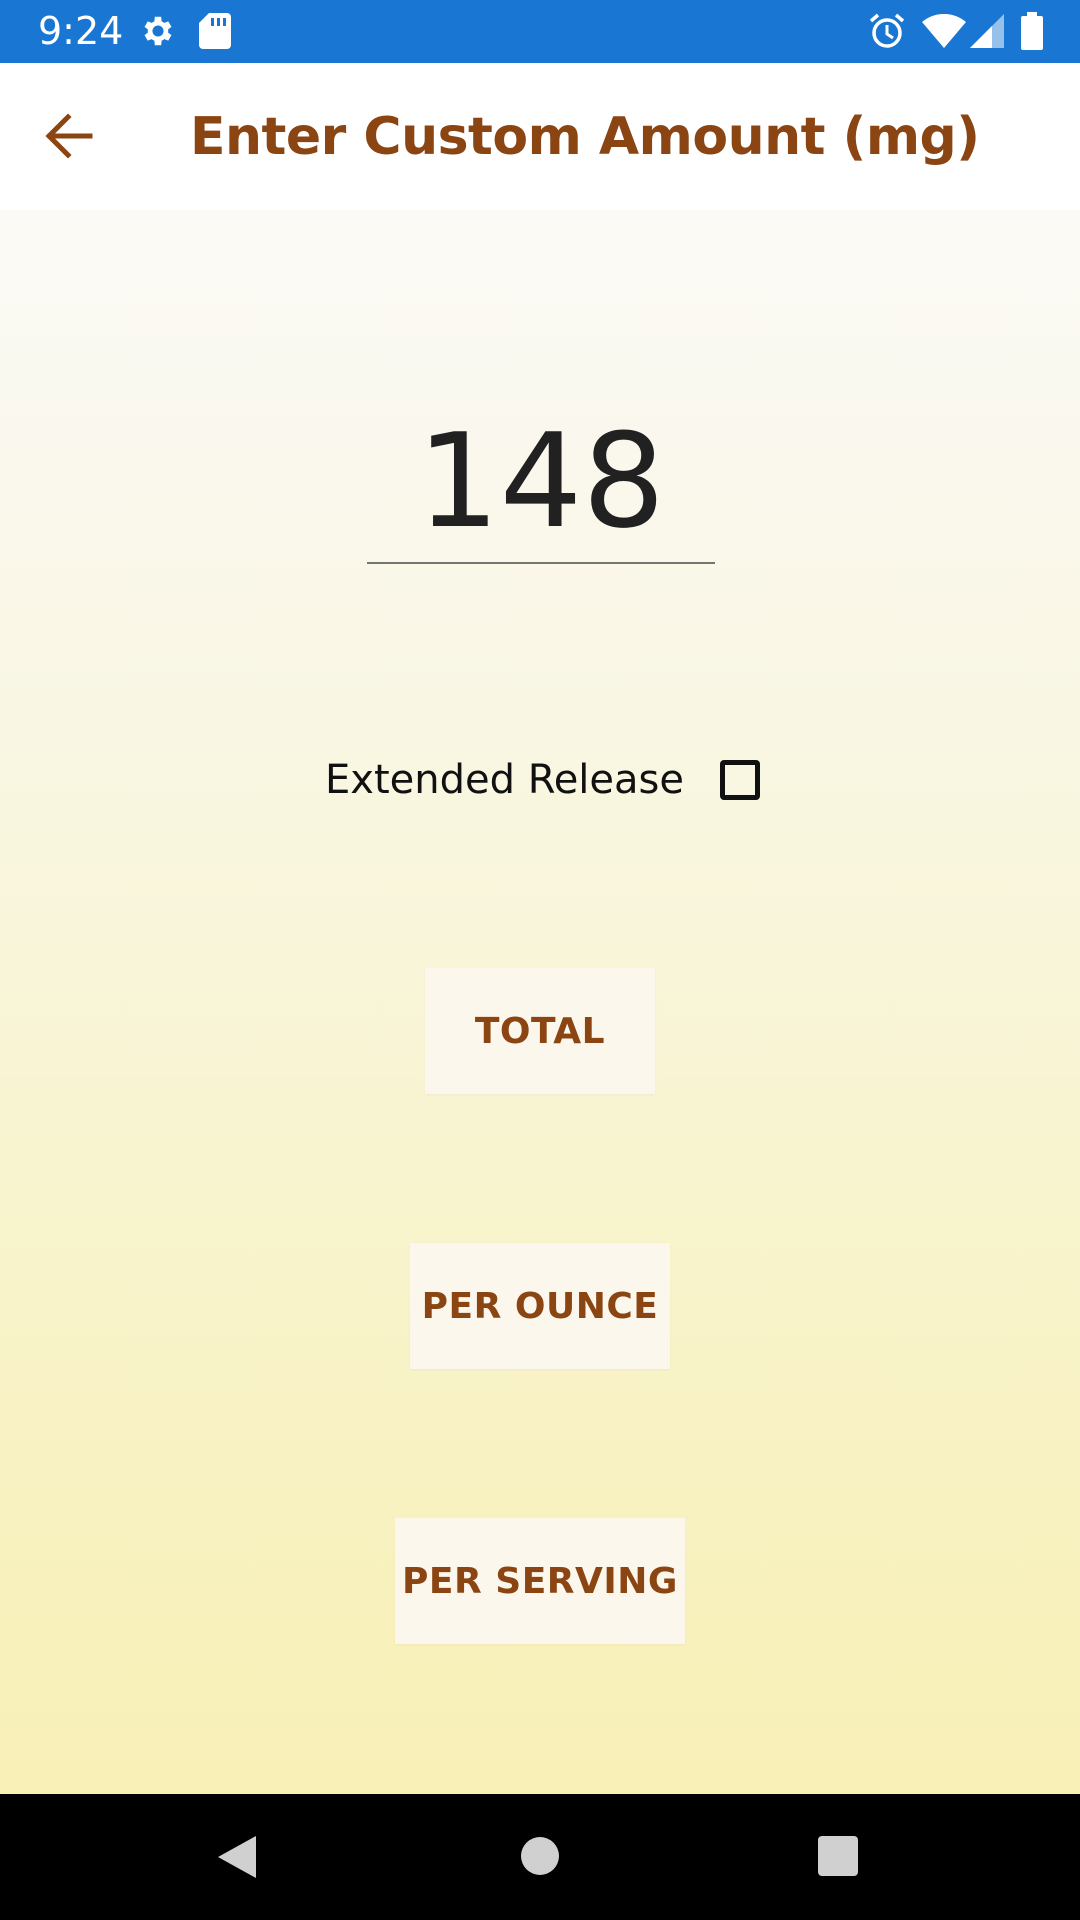 The image size is (1080, 1920). Describe the element at coordinates (158, 33) in the screenshot. I see `settings-icon` at that location.